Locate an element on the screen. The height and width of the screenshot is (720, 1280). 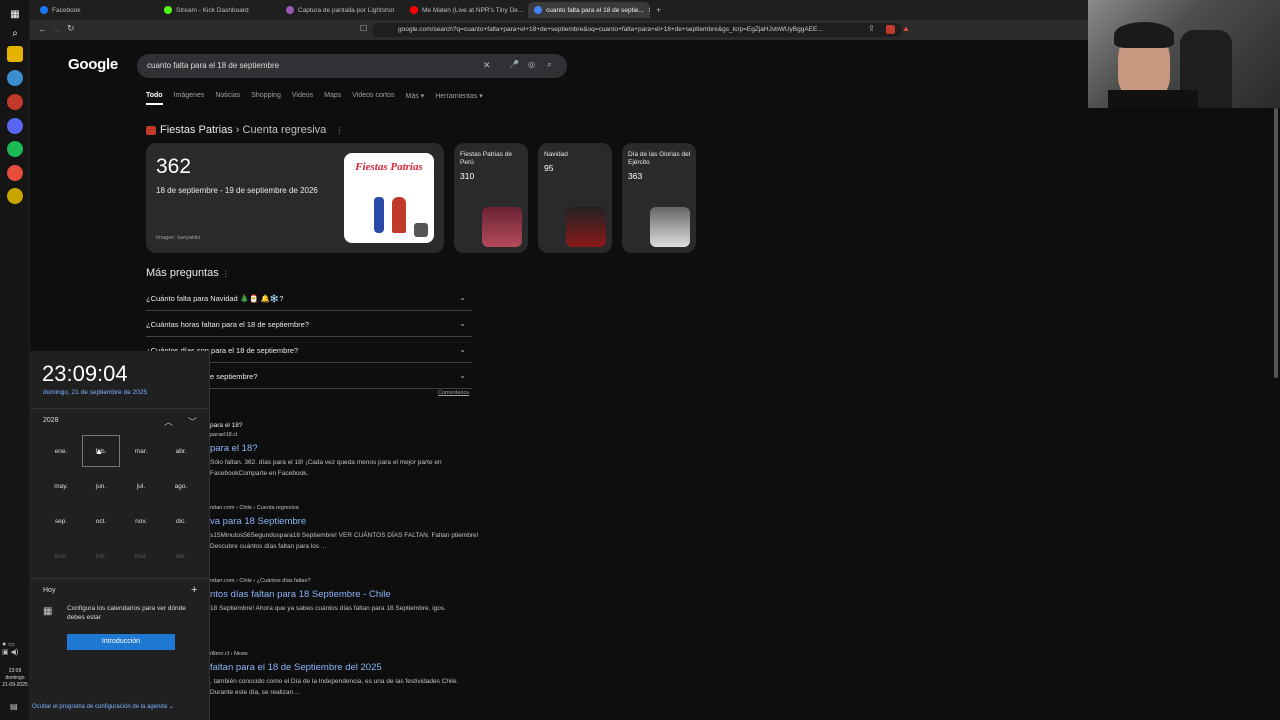
flyout-date: domingo, 21 de septiembre de 2025 is located at coordinates (95, 392).